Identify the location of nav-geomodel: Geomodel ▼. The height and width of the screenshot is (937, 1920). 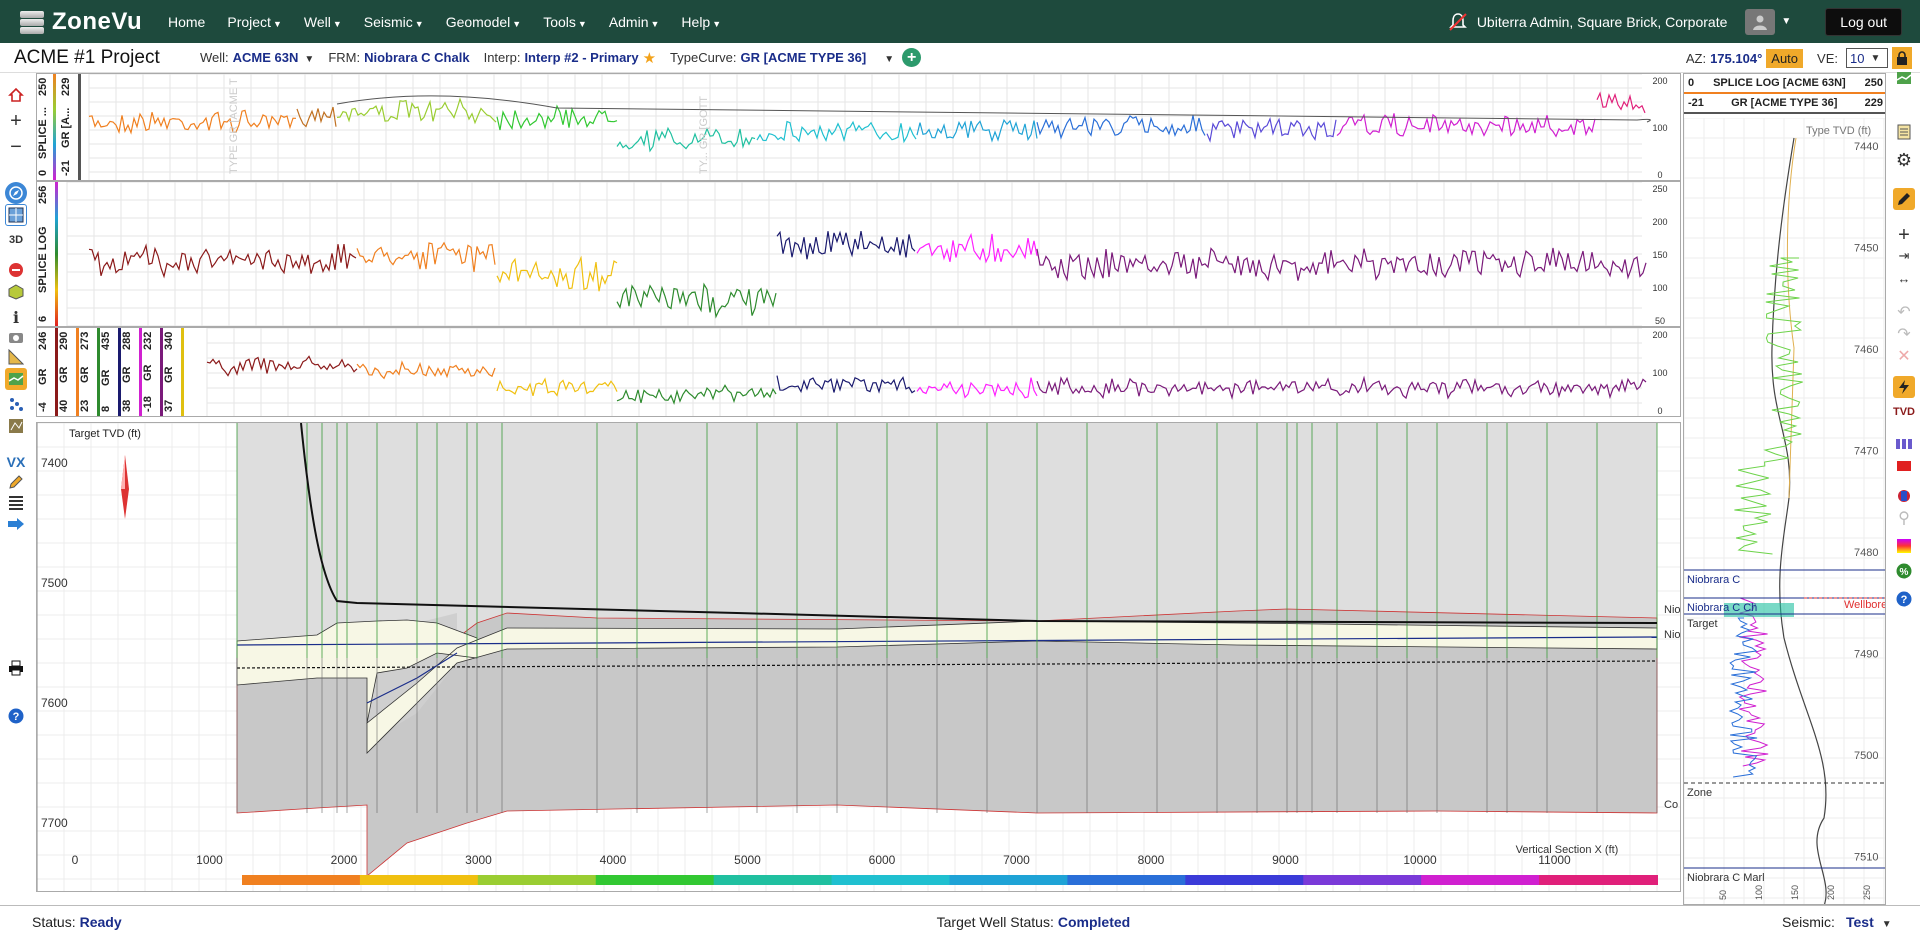
(484, 22).